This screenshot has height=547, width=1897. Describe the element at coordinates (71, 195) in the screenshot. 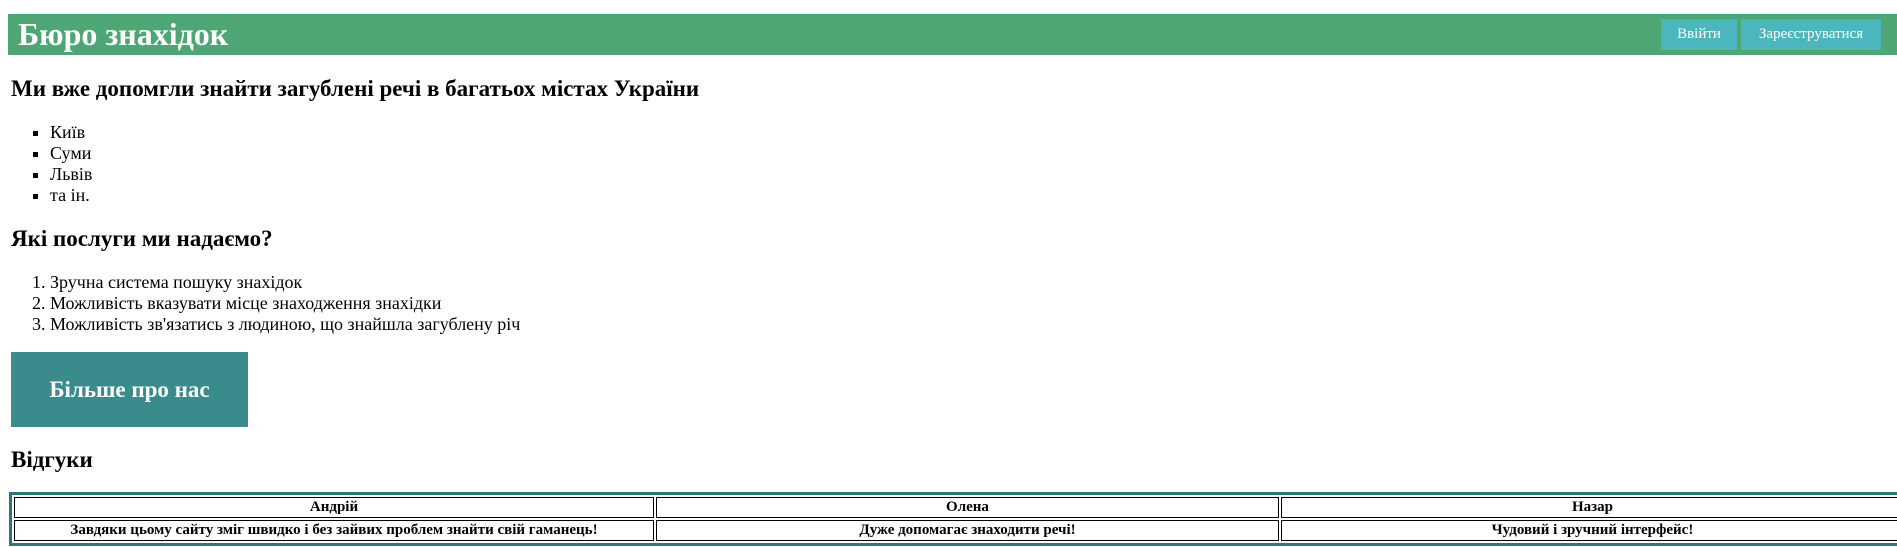

I see `list-item-city: та ін.` at that location.